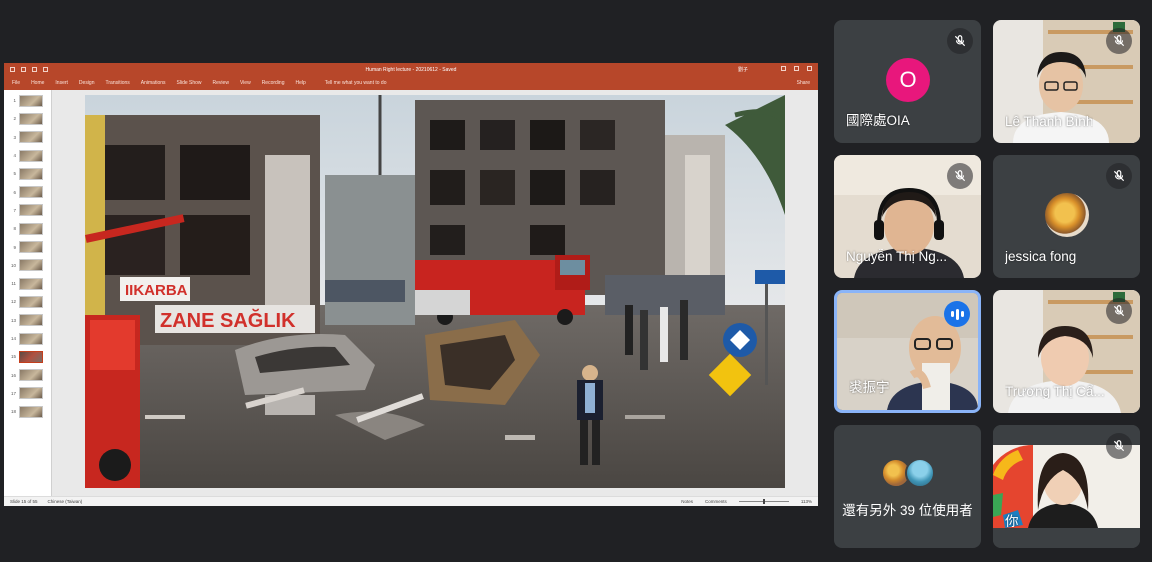 This screenshot has width=1152, height=562. I want to click on slide-thumbnail: 16, so click(29, 375).